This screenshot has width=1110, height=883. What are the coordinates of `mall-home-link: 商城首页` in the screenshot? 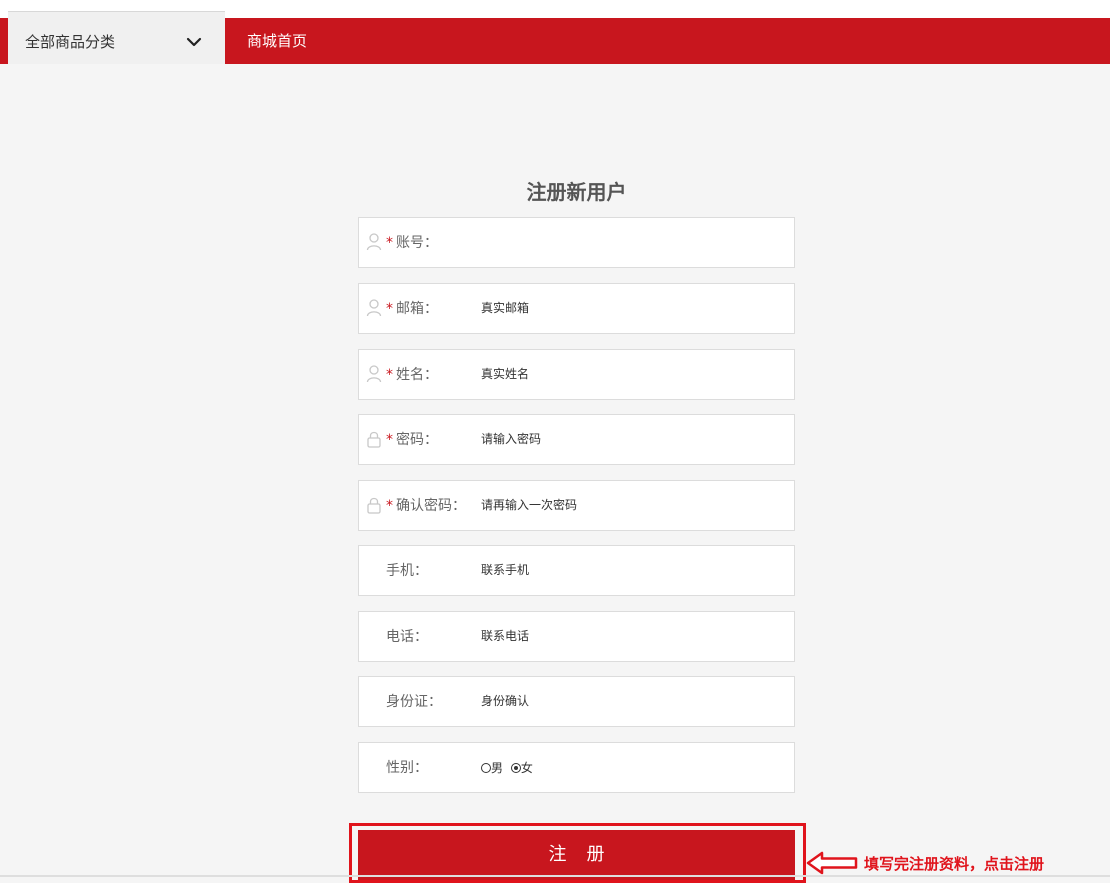 It's located at (277, 41).